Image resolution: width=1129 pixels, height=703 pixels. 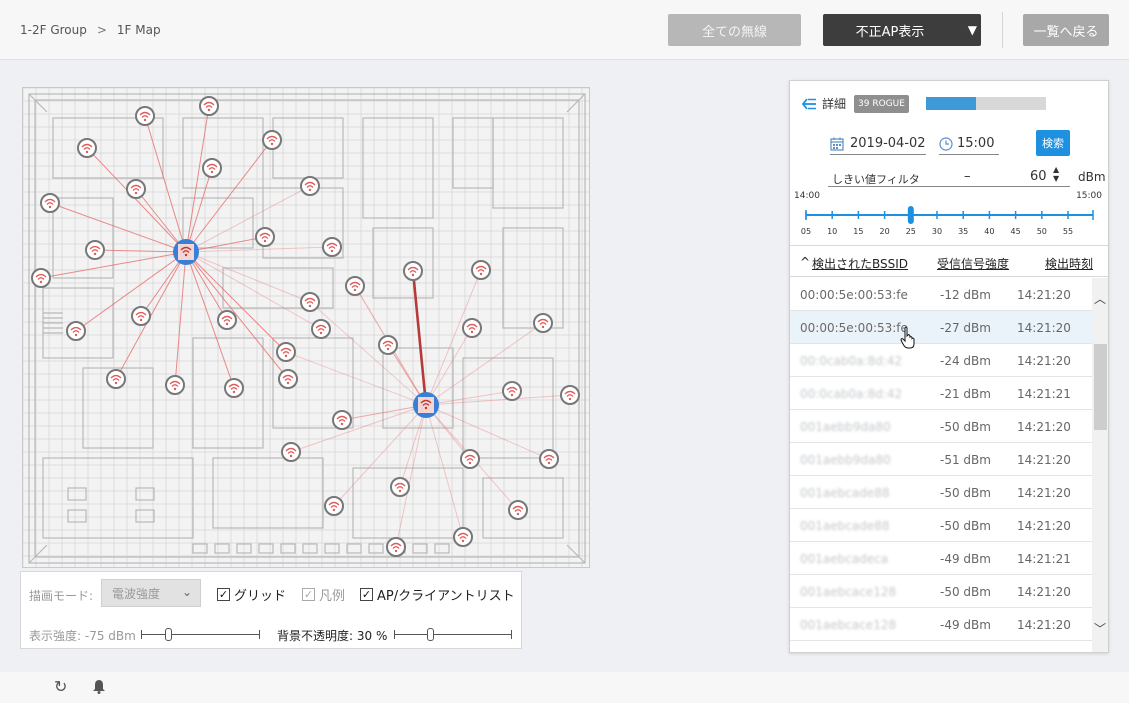 I want to click on table-row: 00:0cab0a:8d:42 -21 dBm 14:21:21, so click(x=941, y=393).